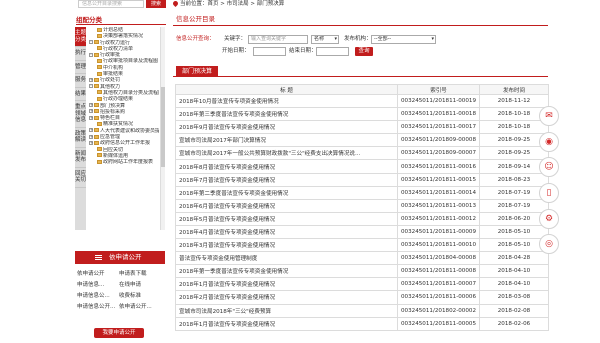  I want to click on weibo-alt-icon: ◎, so click(549, 244).